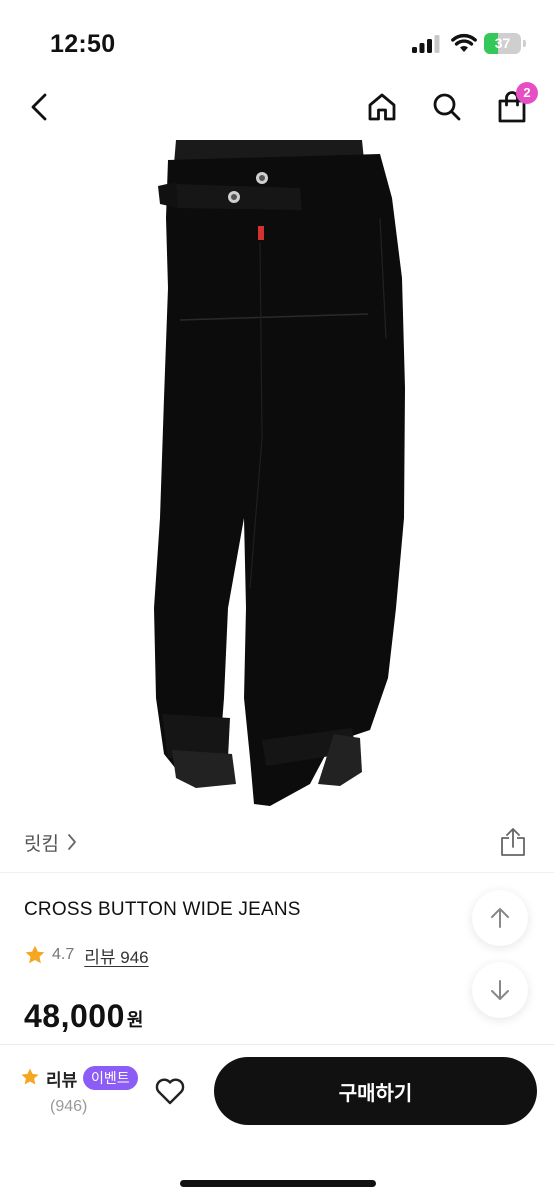 The height and width of the screenshot is (1200, 554). Describe the element at coordinates (502, 43) in the screenshot. I see `battery-level: 37` at that location.